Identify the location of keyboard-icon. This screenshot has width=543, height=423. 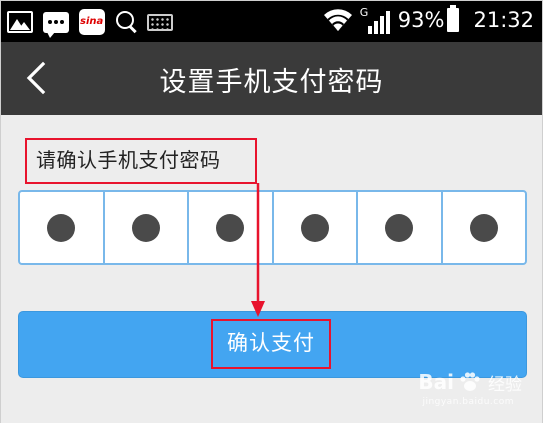
(160, 22).